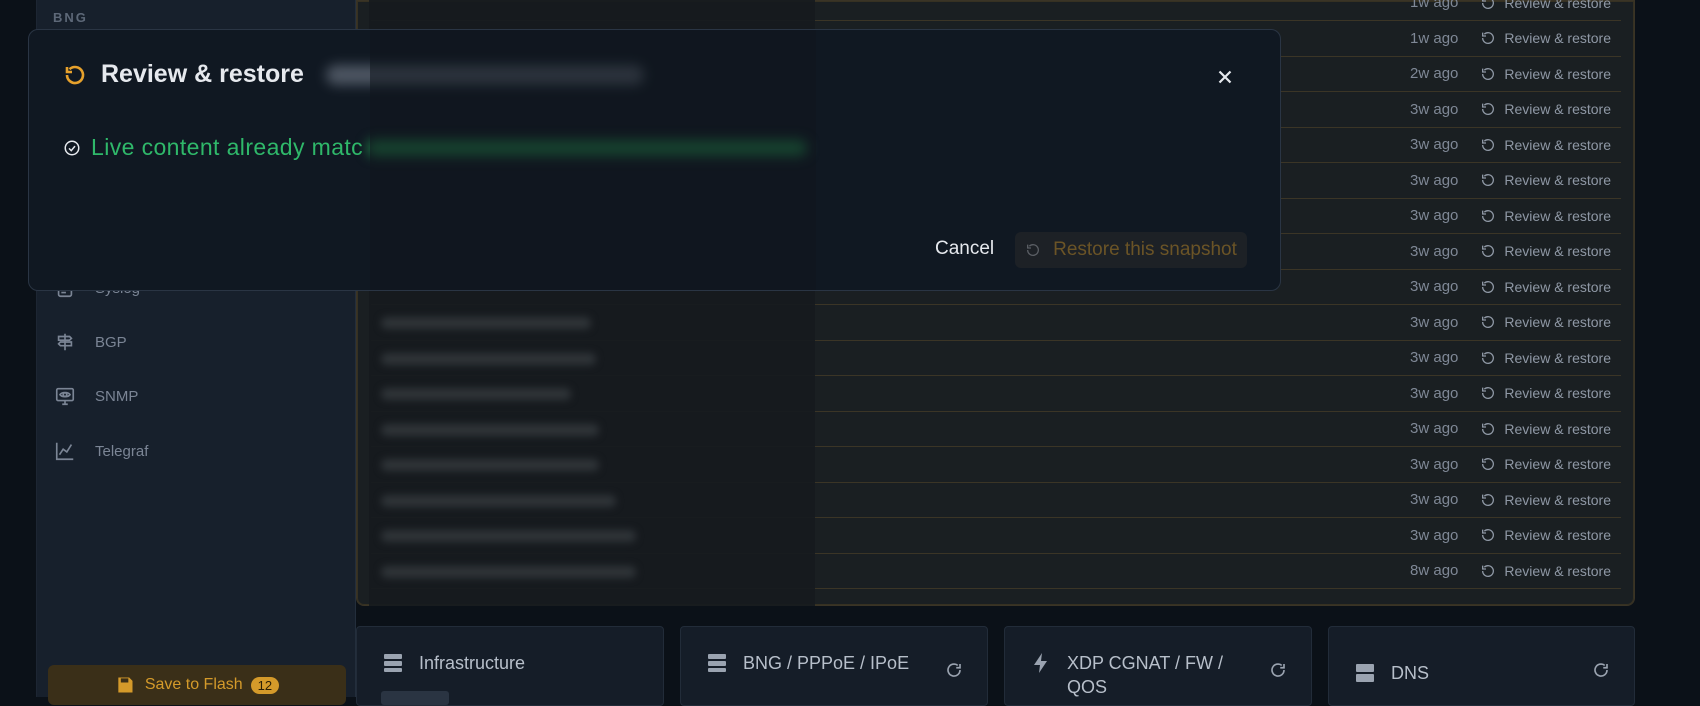 This screenshot has height=706, width=1700. I want to click on card-dns: DNS, so click(1481, 666).